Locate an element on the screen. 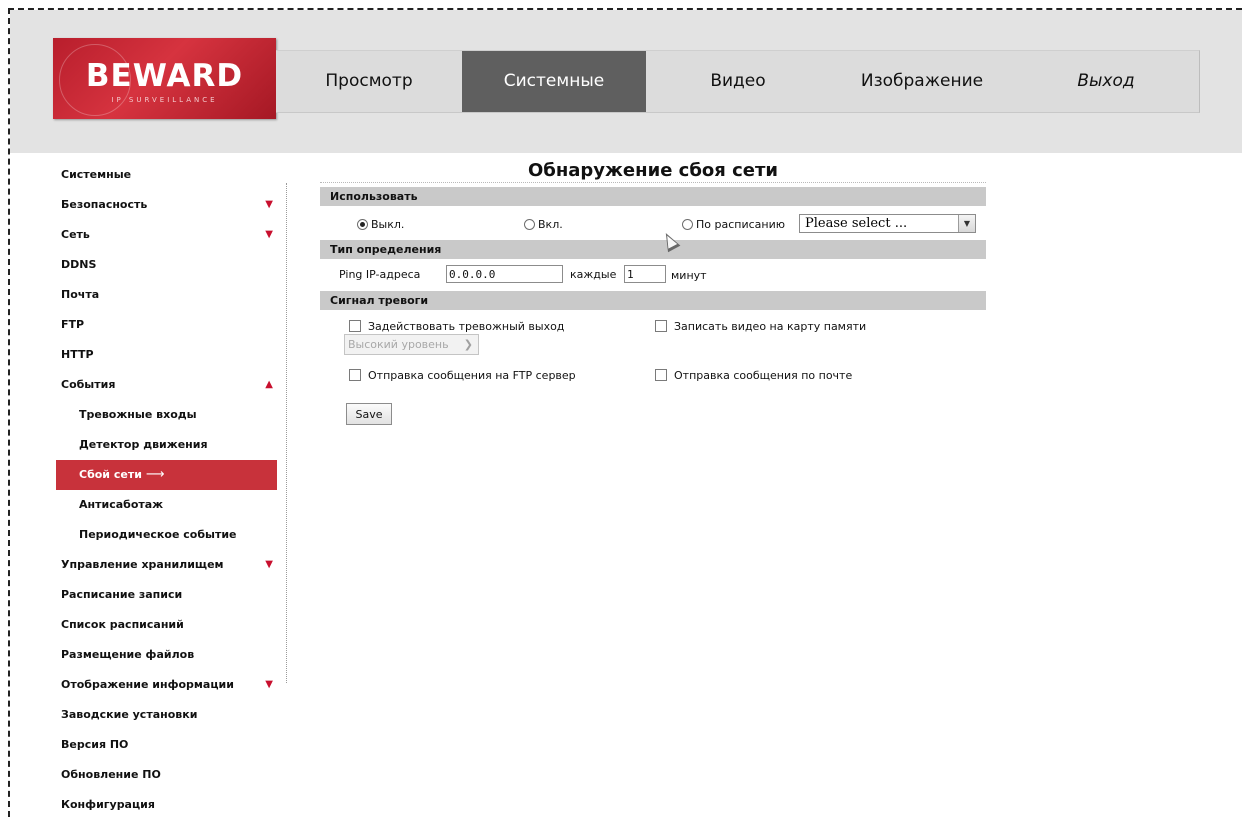  minutes-label: минут is located at coordinates (689, 275).